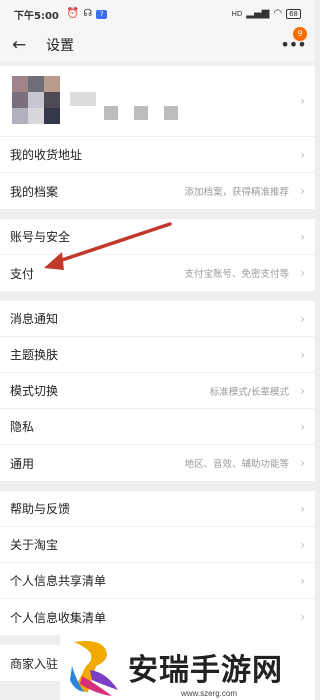 Image resolution: width=320 pixels, height=700 pixels. I want to click on row-notifications: 消息通知 ›, so click(157, 319).